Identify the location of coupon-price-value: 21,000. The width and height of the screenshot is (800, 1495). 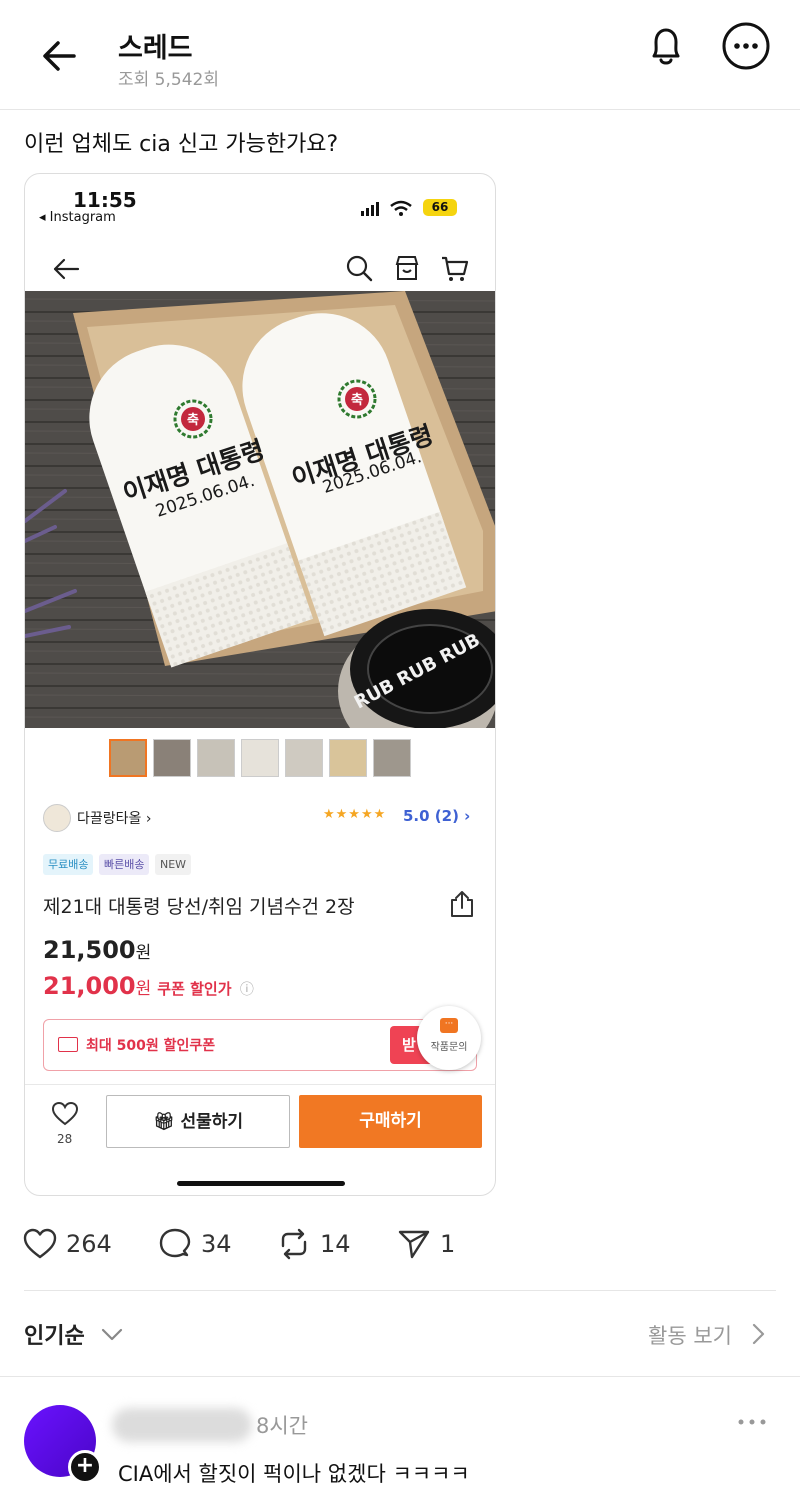
(89, 986).